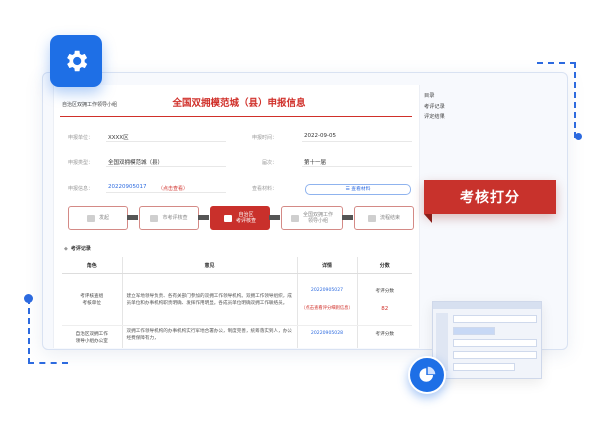 This screenshot has width=605, height=428. I want to click on step-label: 自治区 考评核查, so click(245, 218).